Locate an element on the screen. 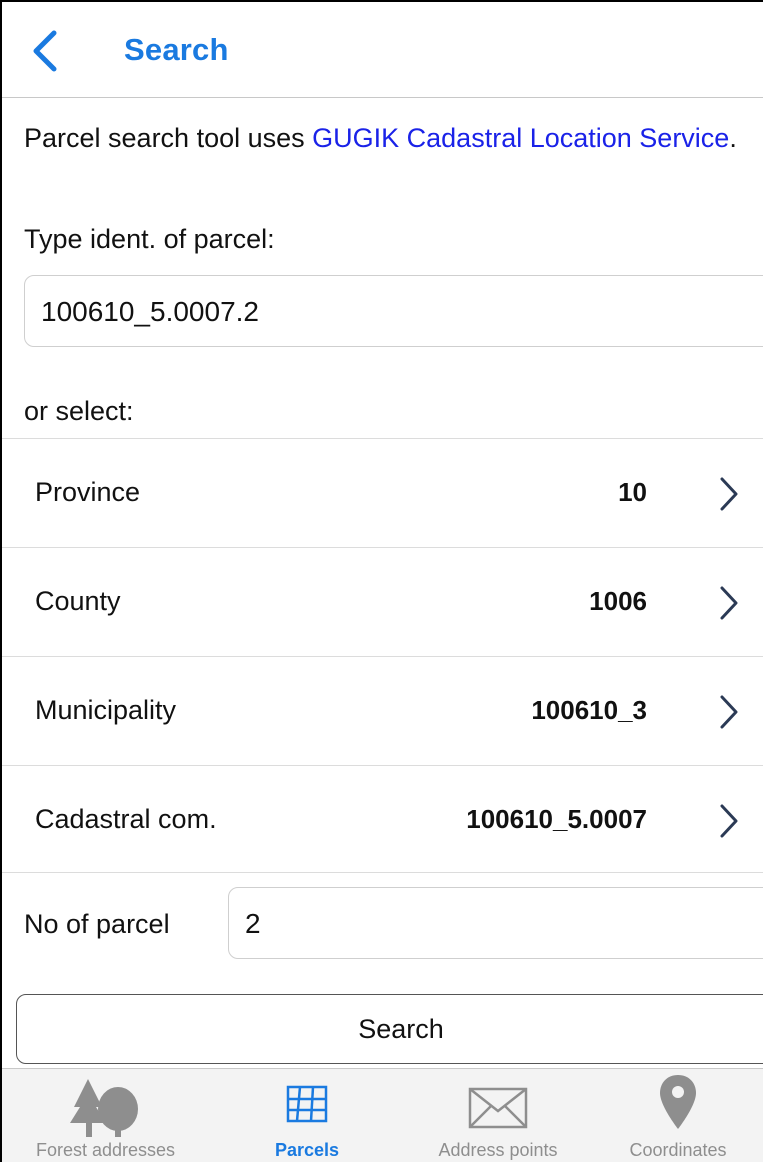 The height and width of the screenshot is (1162, 763). tab-coordinates: Coordinates is located at coordinates (677, 1115).